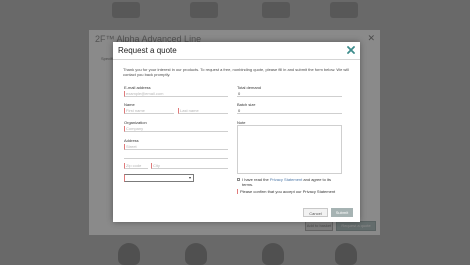 Image resolution: width=470 pixels, height=265 pixels. Describe the element at coordinates (149, 111) in the screenshot. I see `first-name-field` at that location.